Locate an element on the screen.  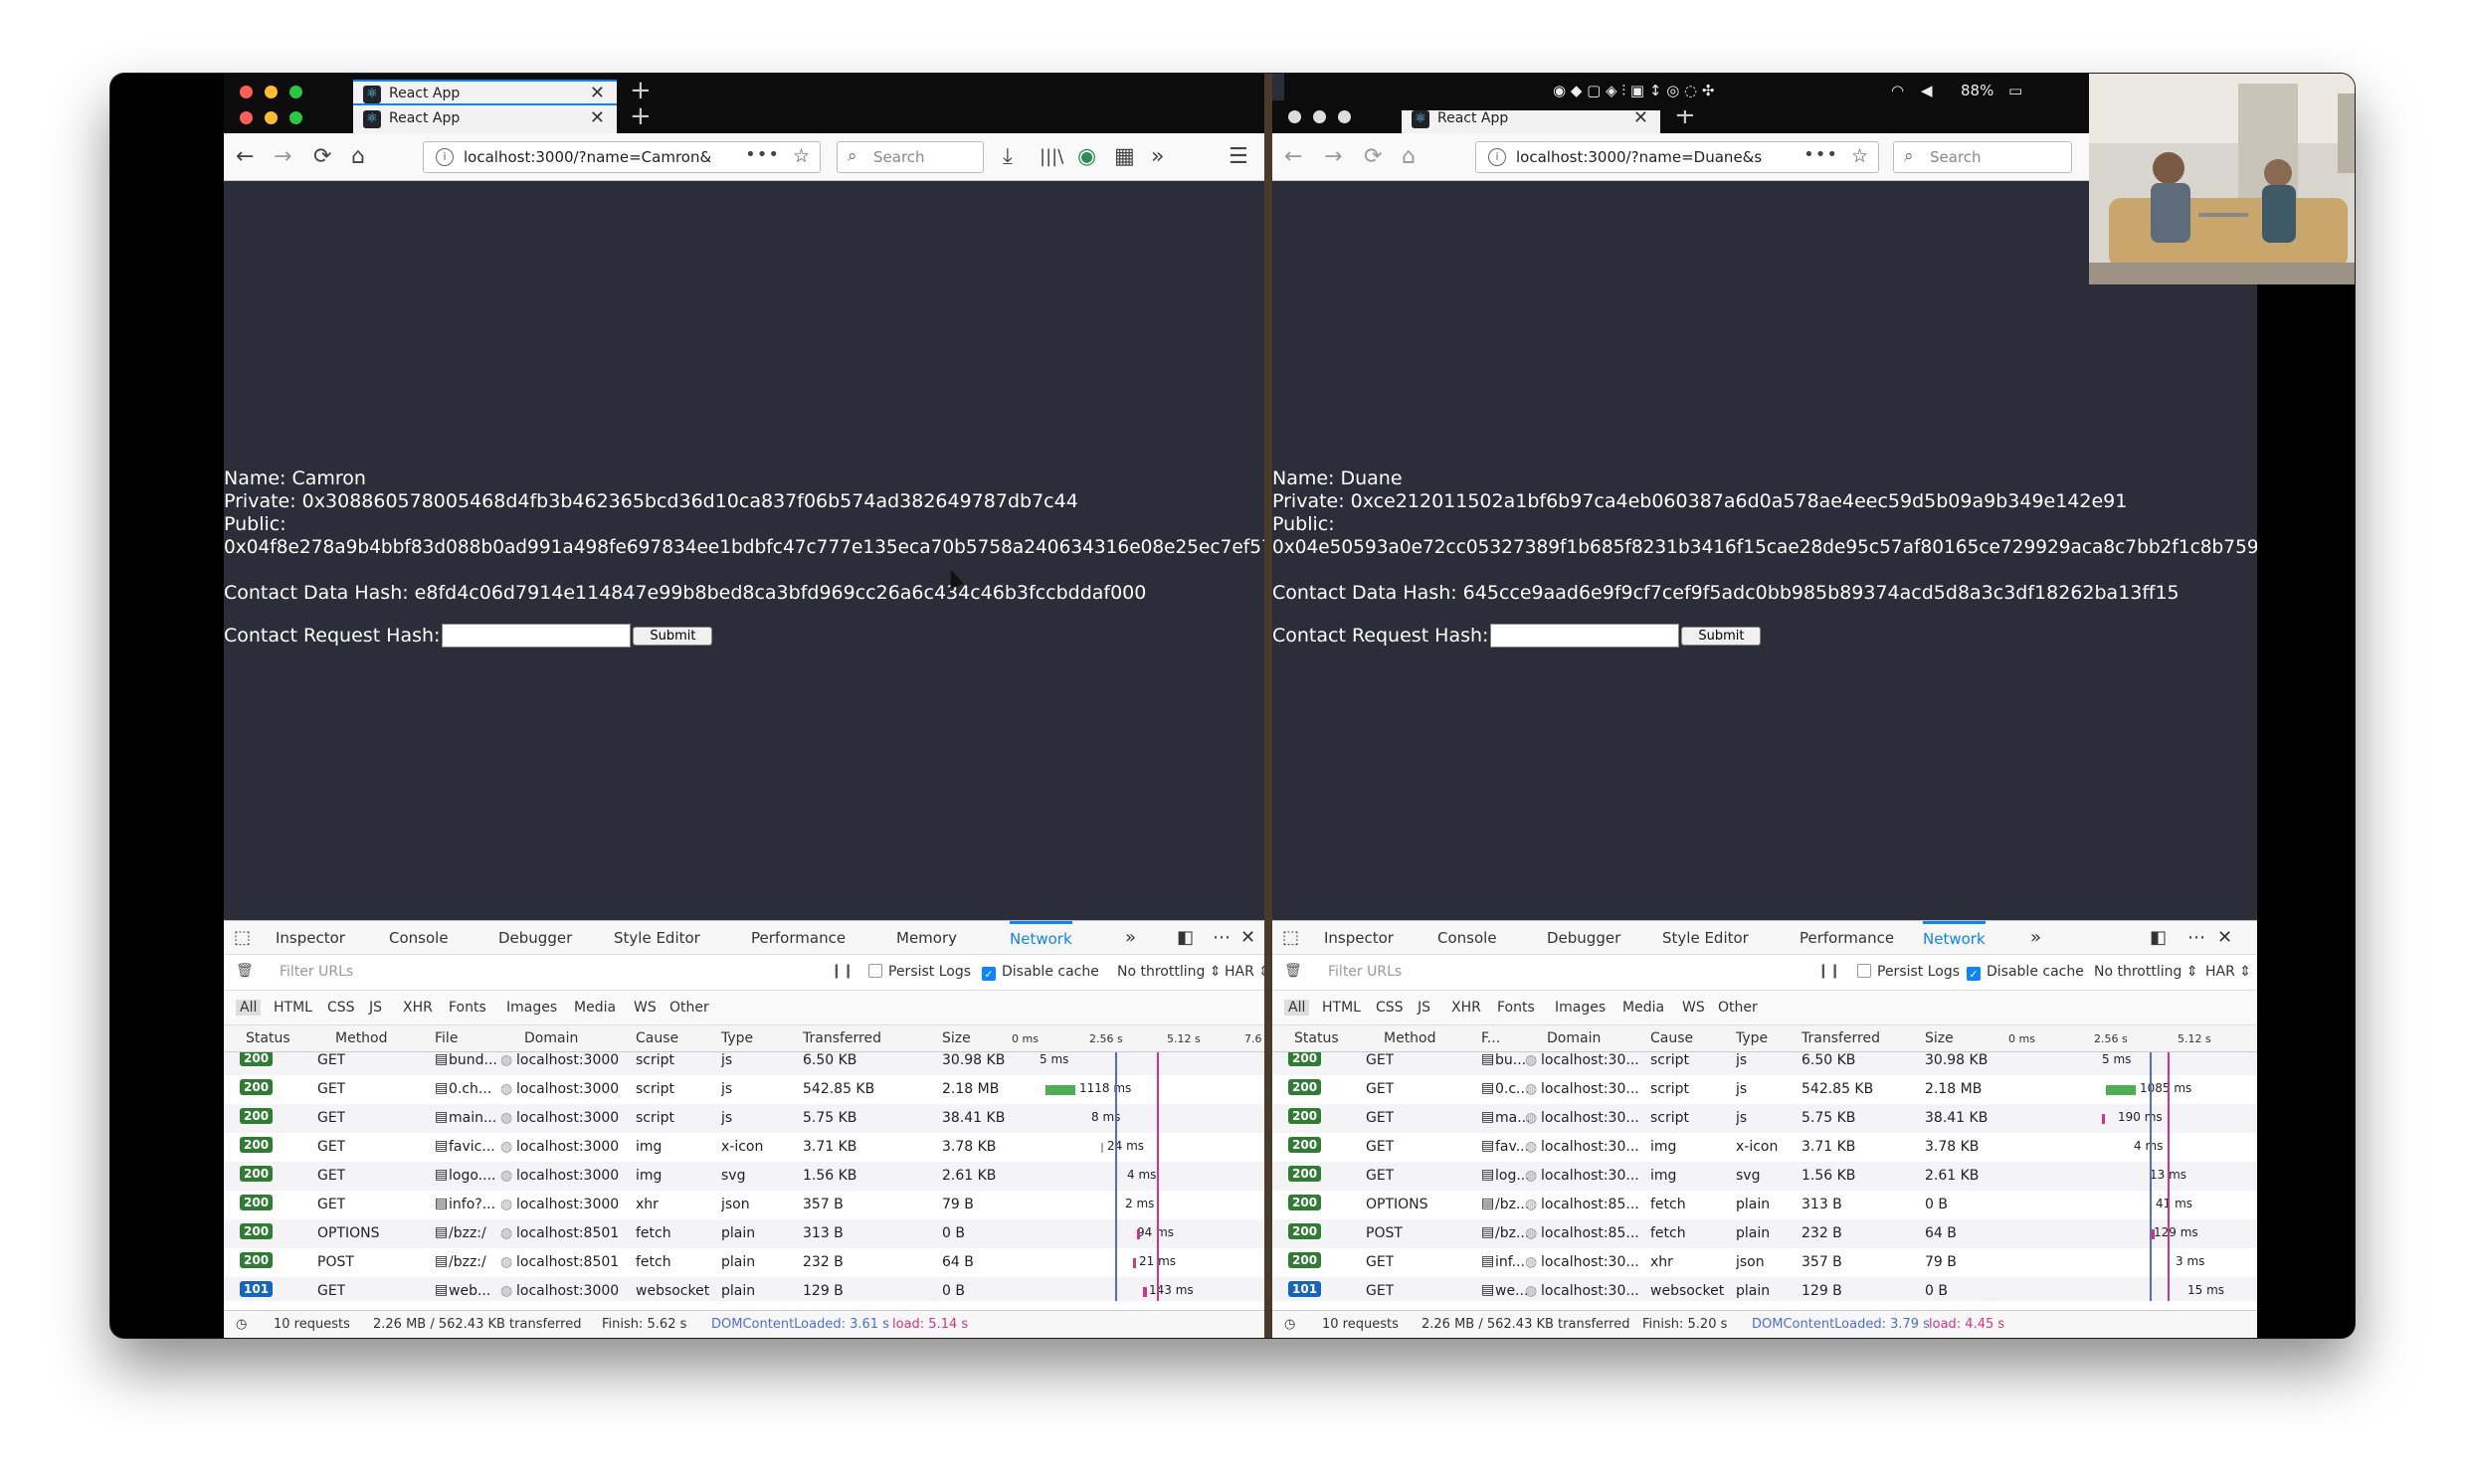
tab-memory: Memory is located at coordinates (926, 938).